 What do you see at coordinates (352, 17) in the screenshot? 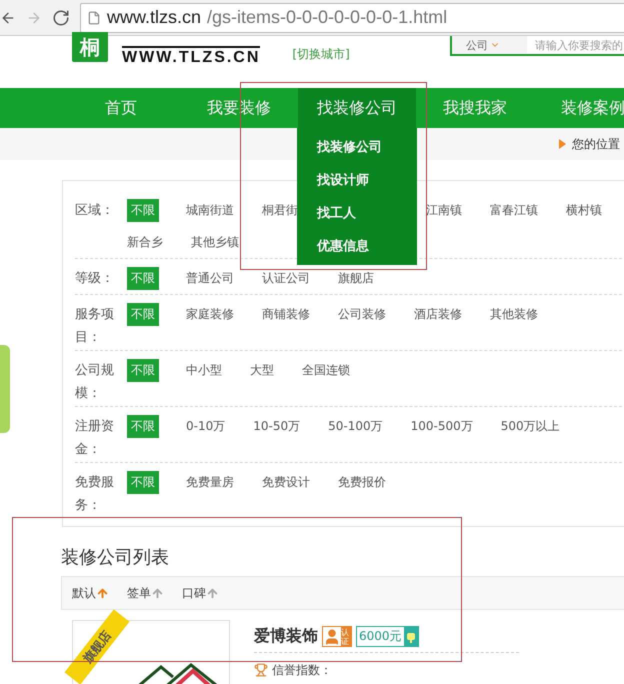
I see `address-bar: www.tlzs.cn /gs-items-0-0-0-0-0-0-0-1.html` at bounding box center [352, 17].